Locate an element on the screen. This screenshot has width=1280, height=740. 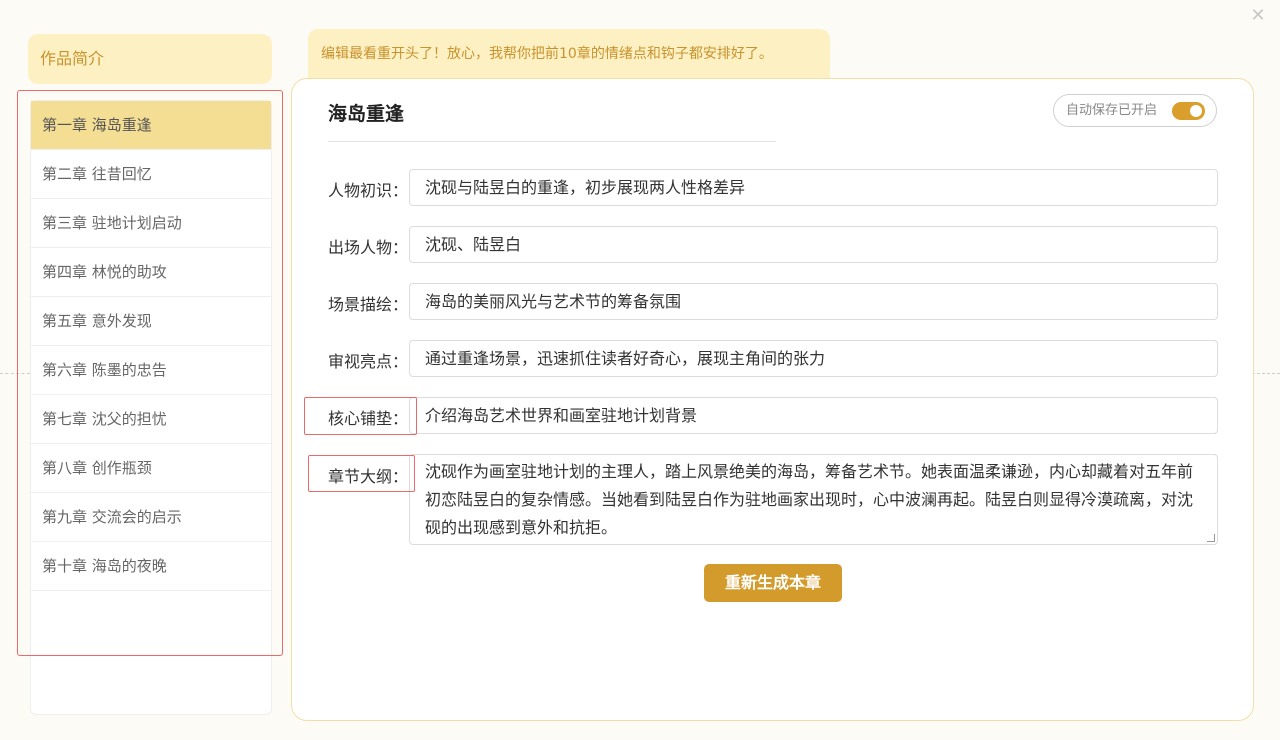
field-label-characters: 出场人物： is located at coordinates (368, 247).